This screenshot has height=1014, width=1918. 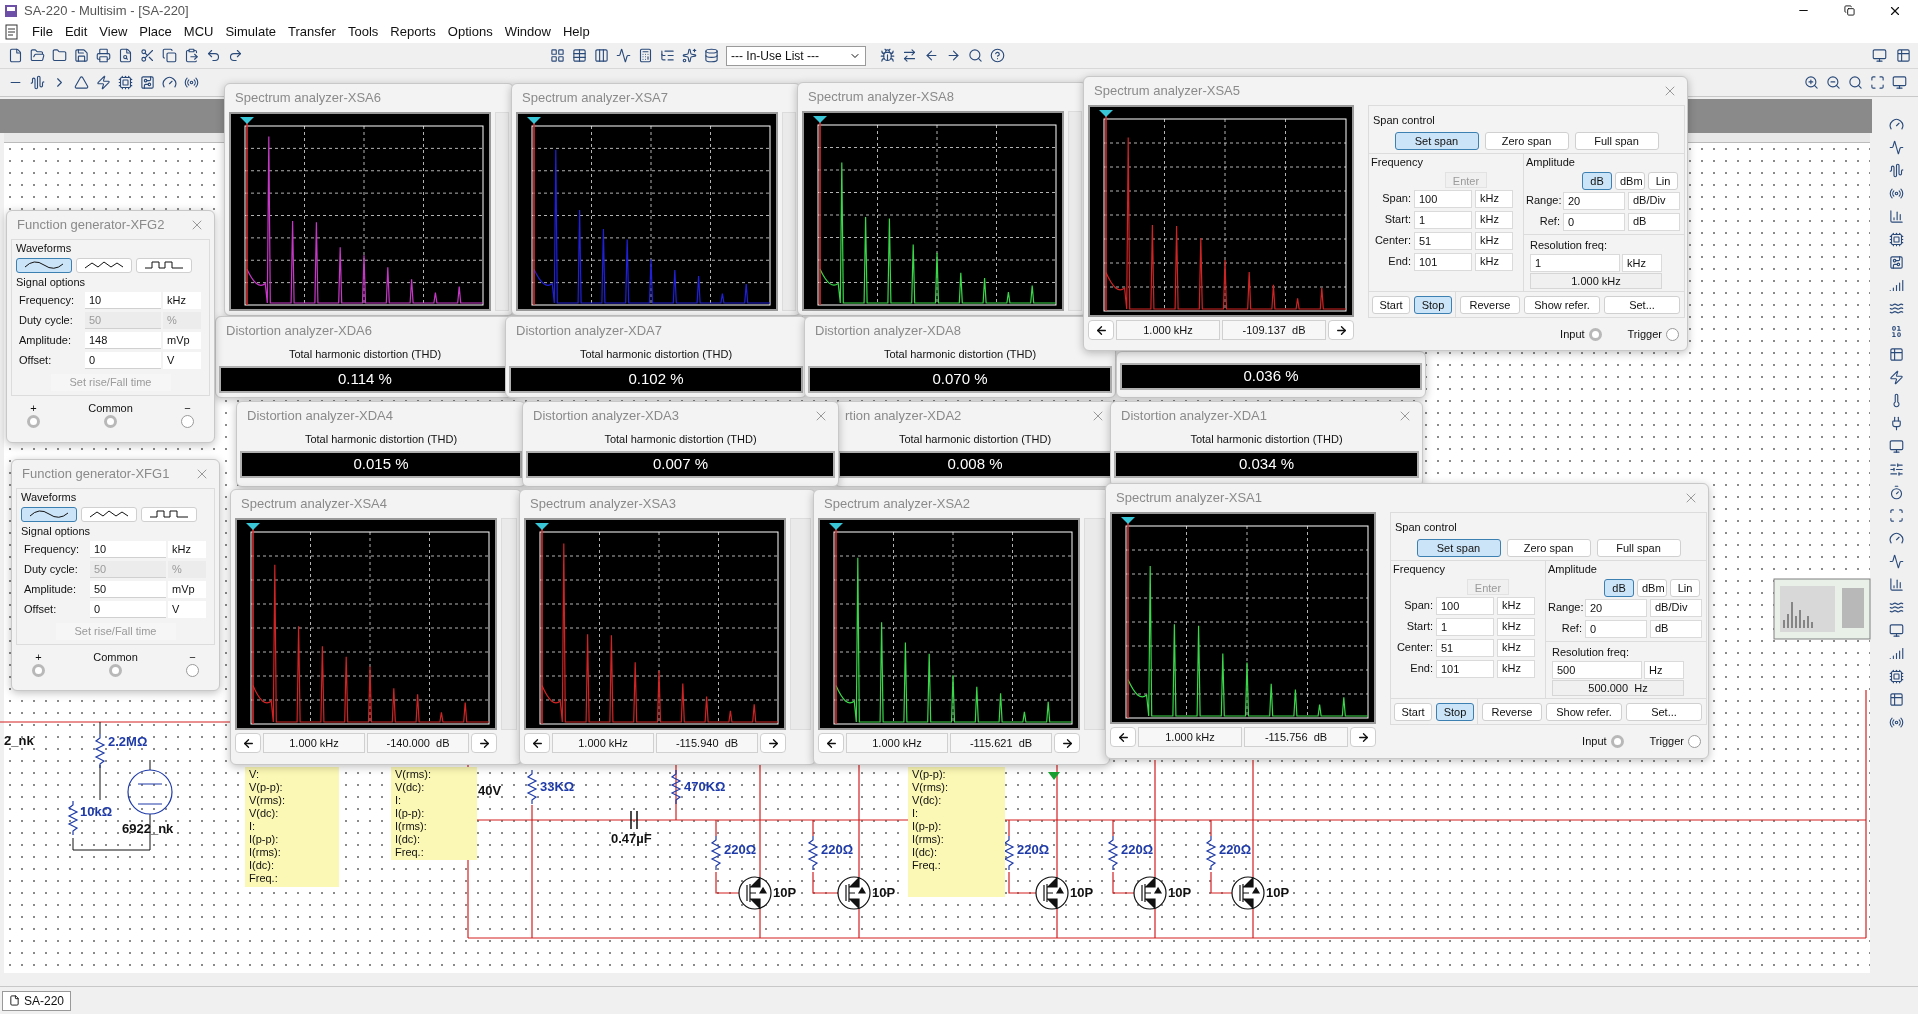 I want to click on menu-item: Help, so click(x=576, y=32).